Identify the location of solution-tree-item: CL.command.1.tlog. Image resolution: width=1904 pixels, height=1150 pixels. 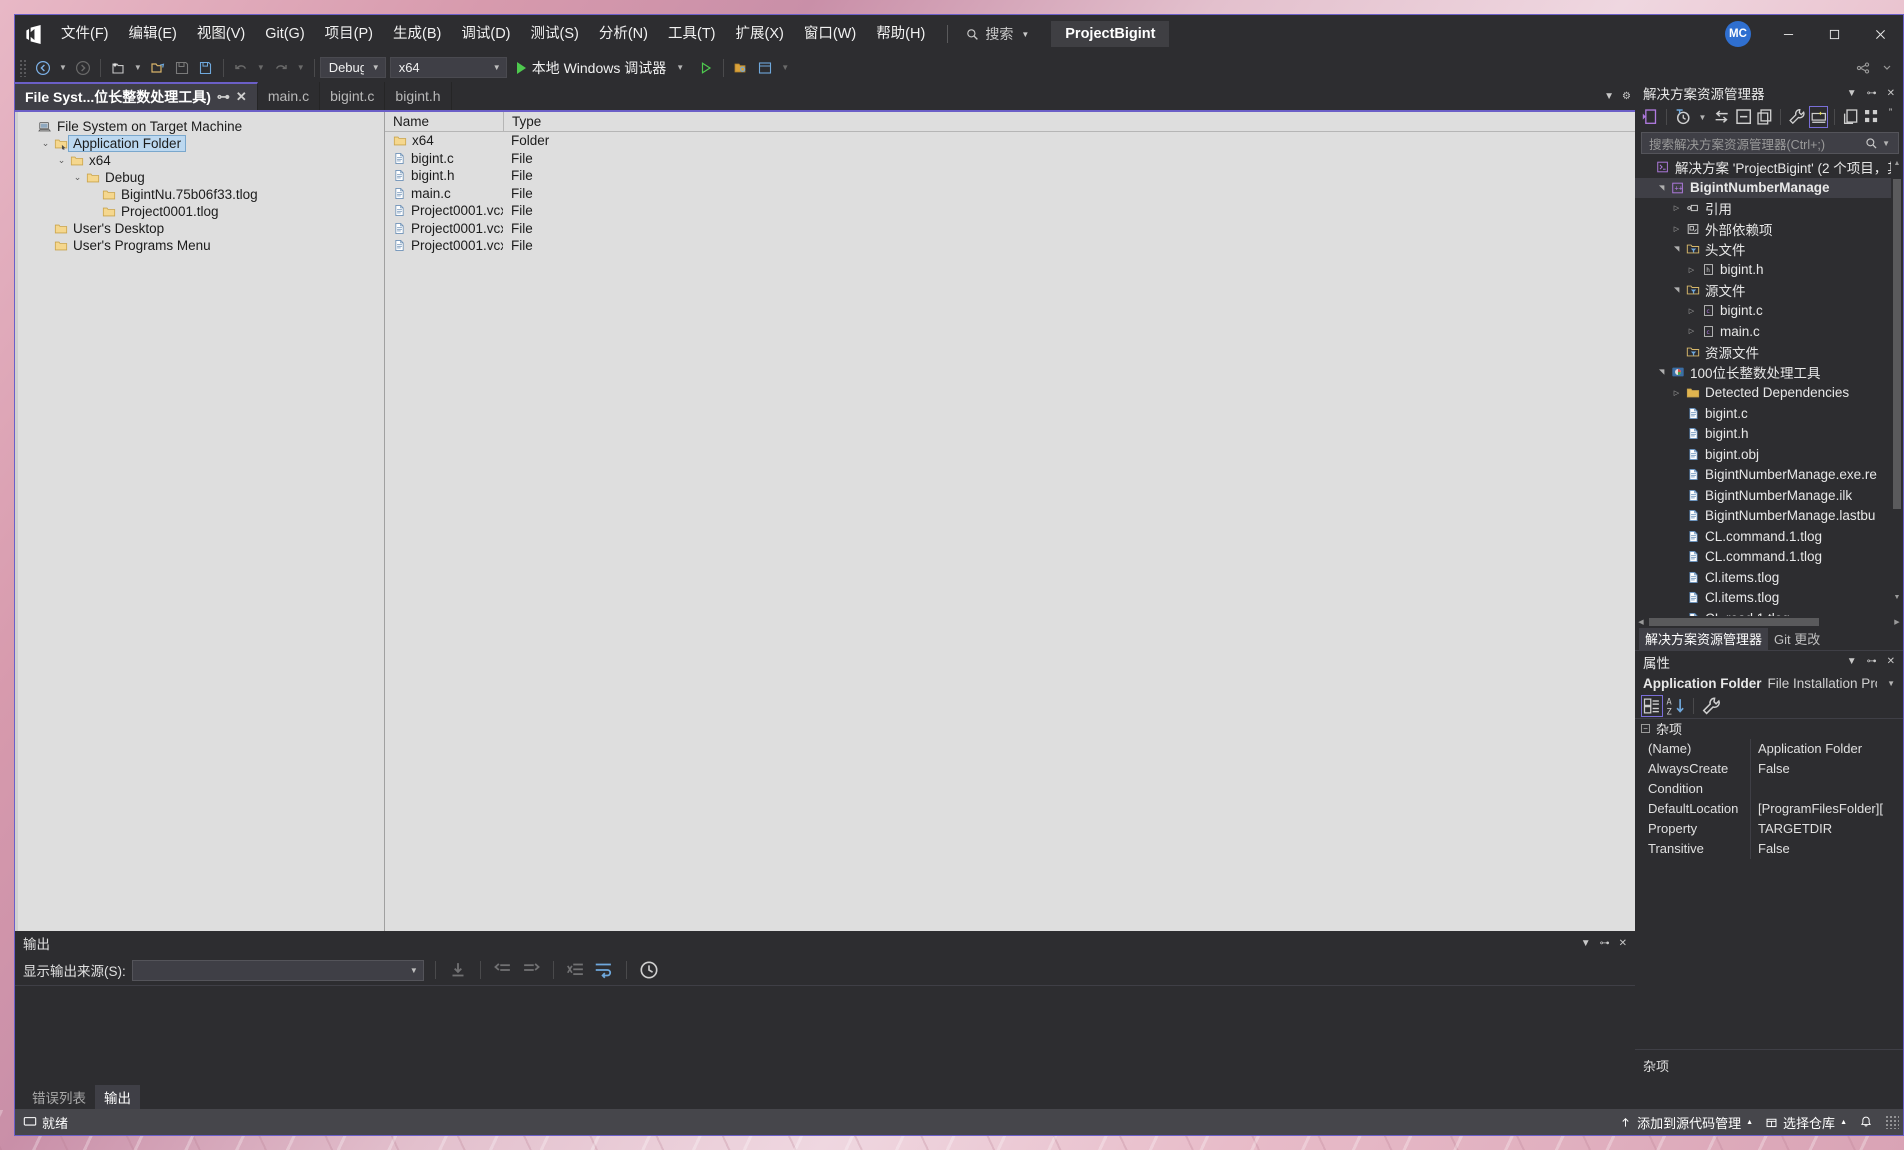
(1769, 536).